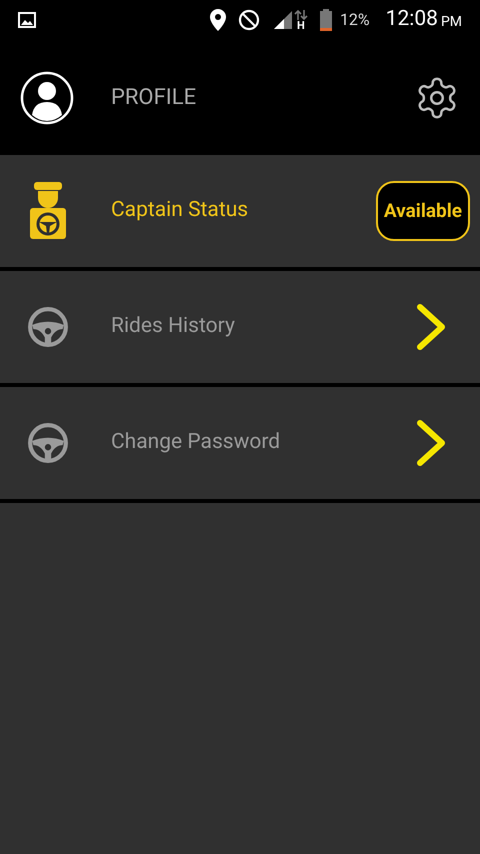 This screenshot has height=854, width=480. What do you see at coordinates (451, 22) in the screenshot?
I see `clock-meridiem: PM` at bounding box center [451, 22].